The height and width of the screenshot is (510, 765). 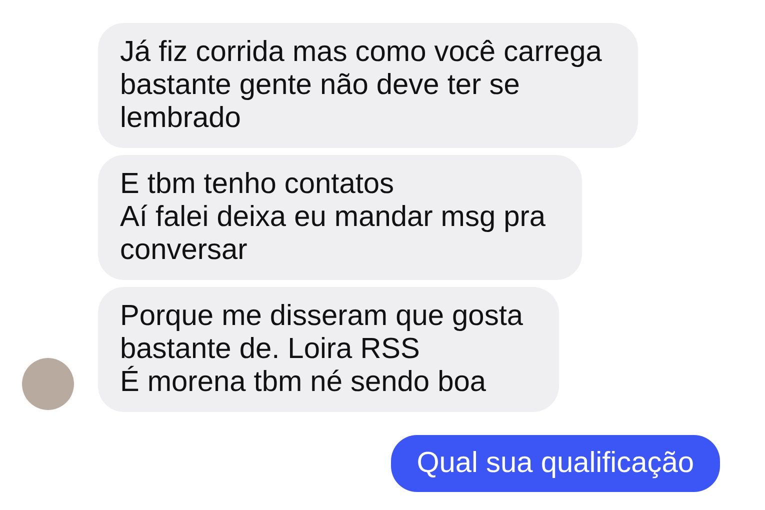 I want to click on message-bubble: Qual sua qualificação, so click(x=555, y=463).